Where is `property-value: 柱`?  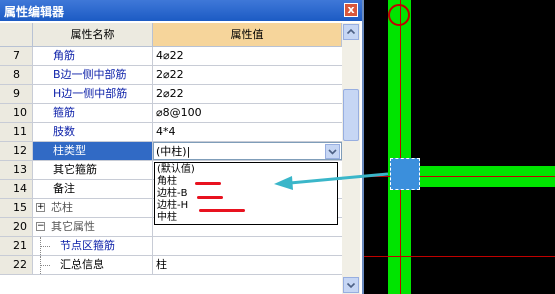
property-value: 柱 is located at coordinates (247, 265).